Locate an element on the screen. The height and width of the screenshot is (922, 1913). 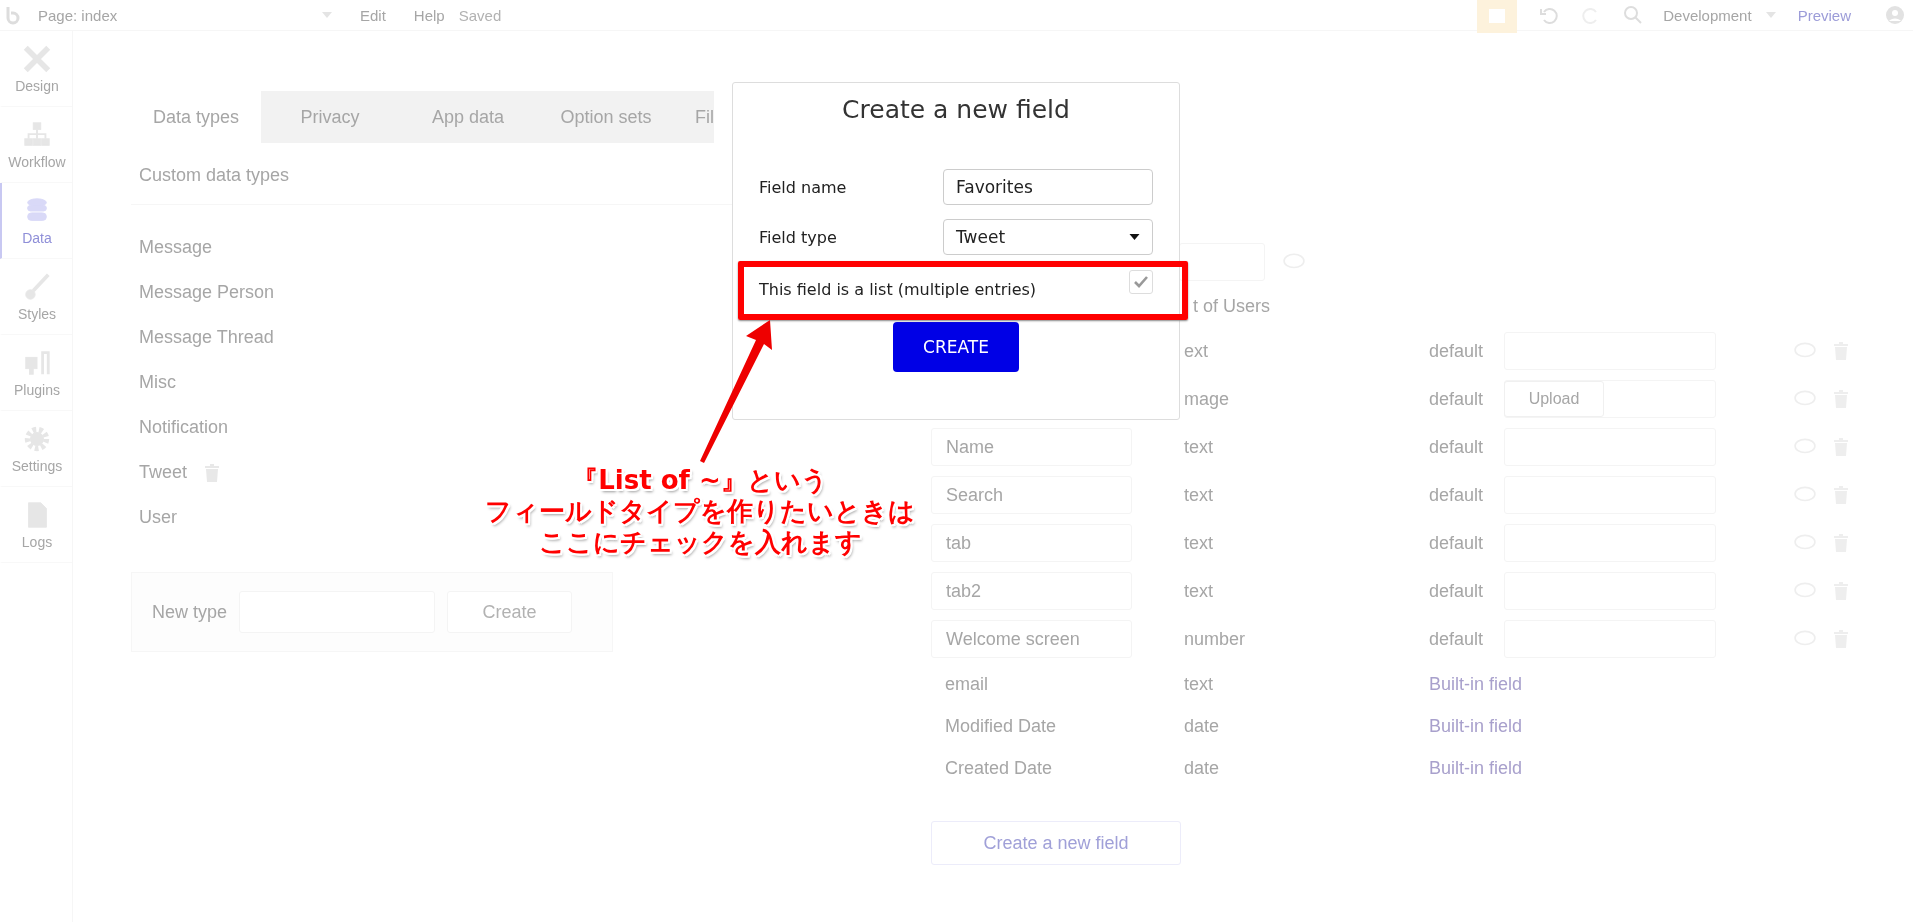
field-label: Field name is located at coordinates (803, 187).